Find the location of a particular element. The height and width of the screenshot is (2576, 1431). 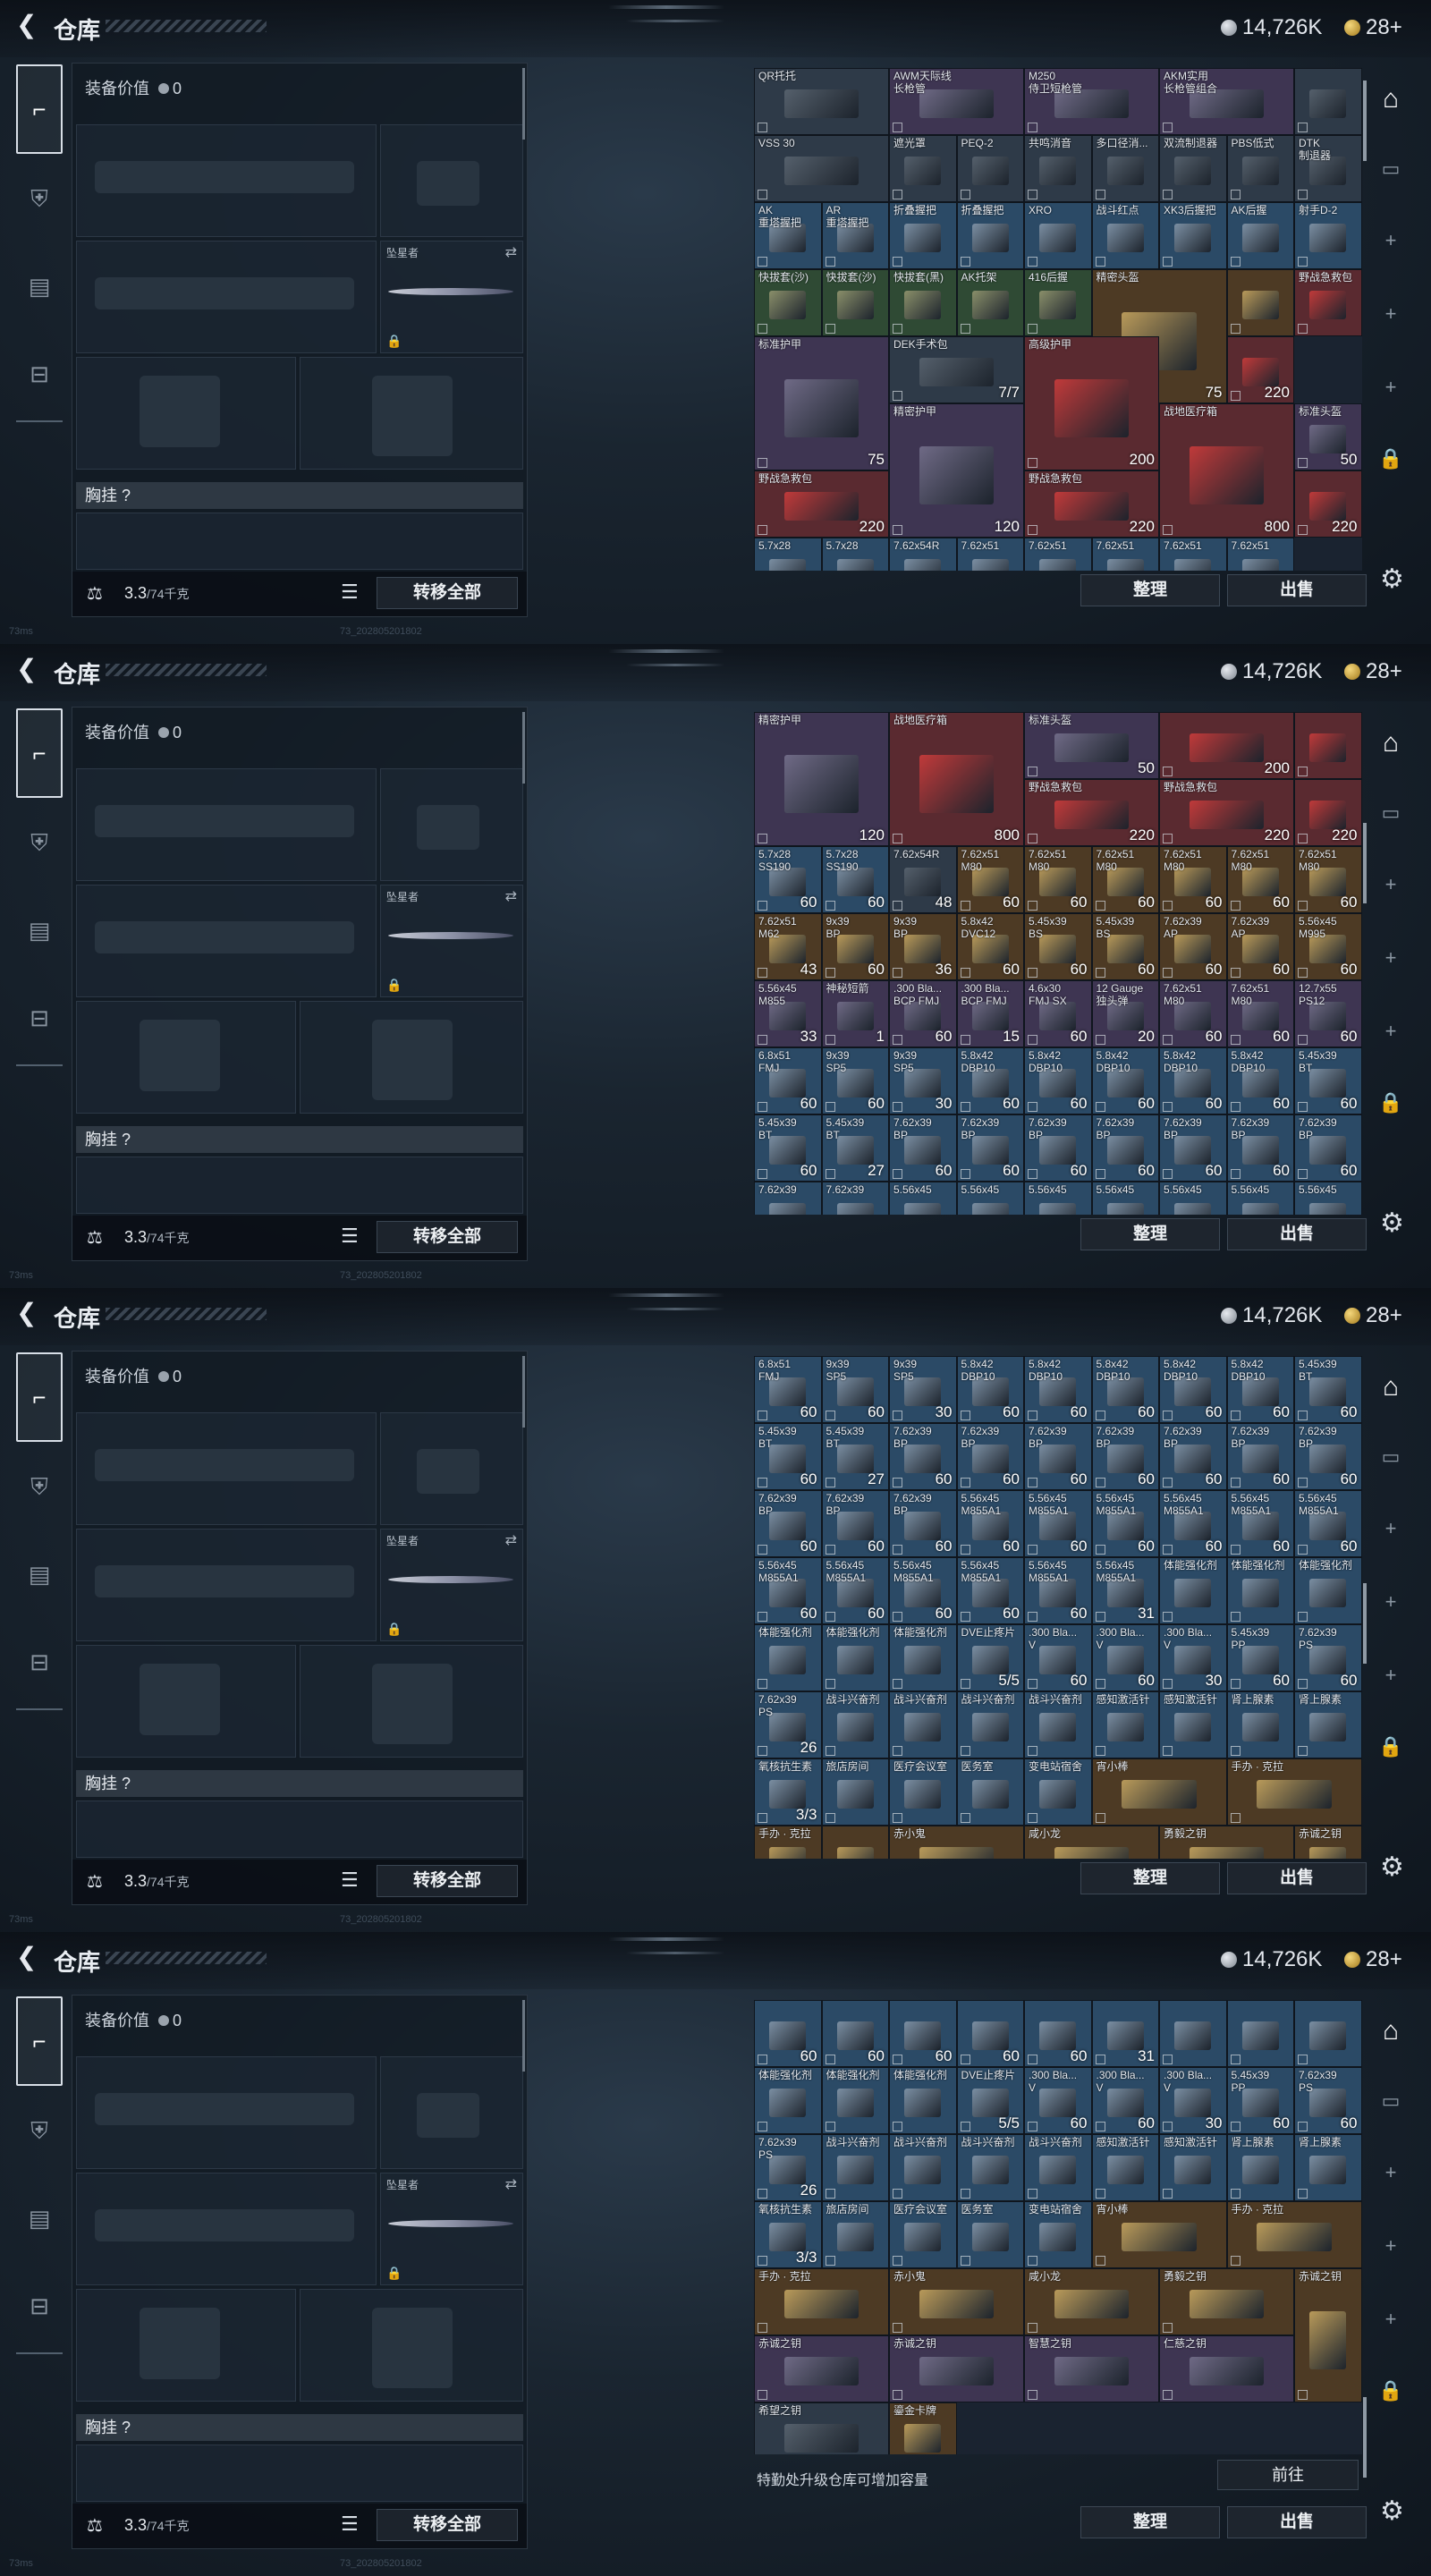

inventory-item: 野战急救包 220 is located at coordinates (822, 504).